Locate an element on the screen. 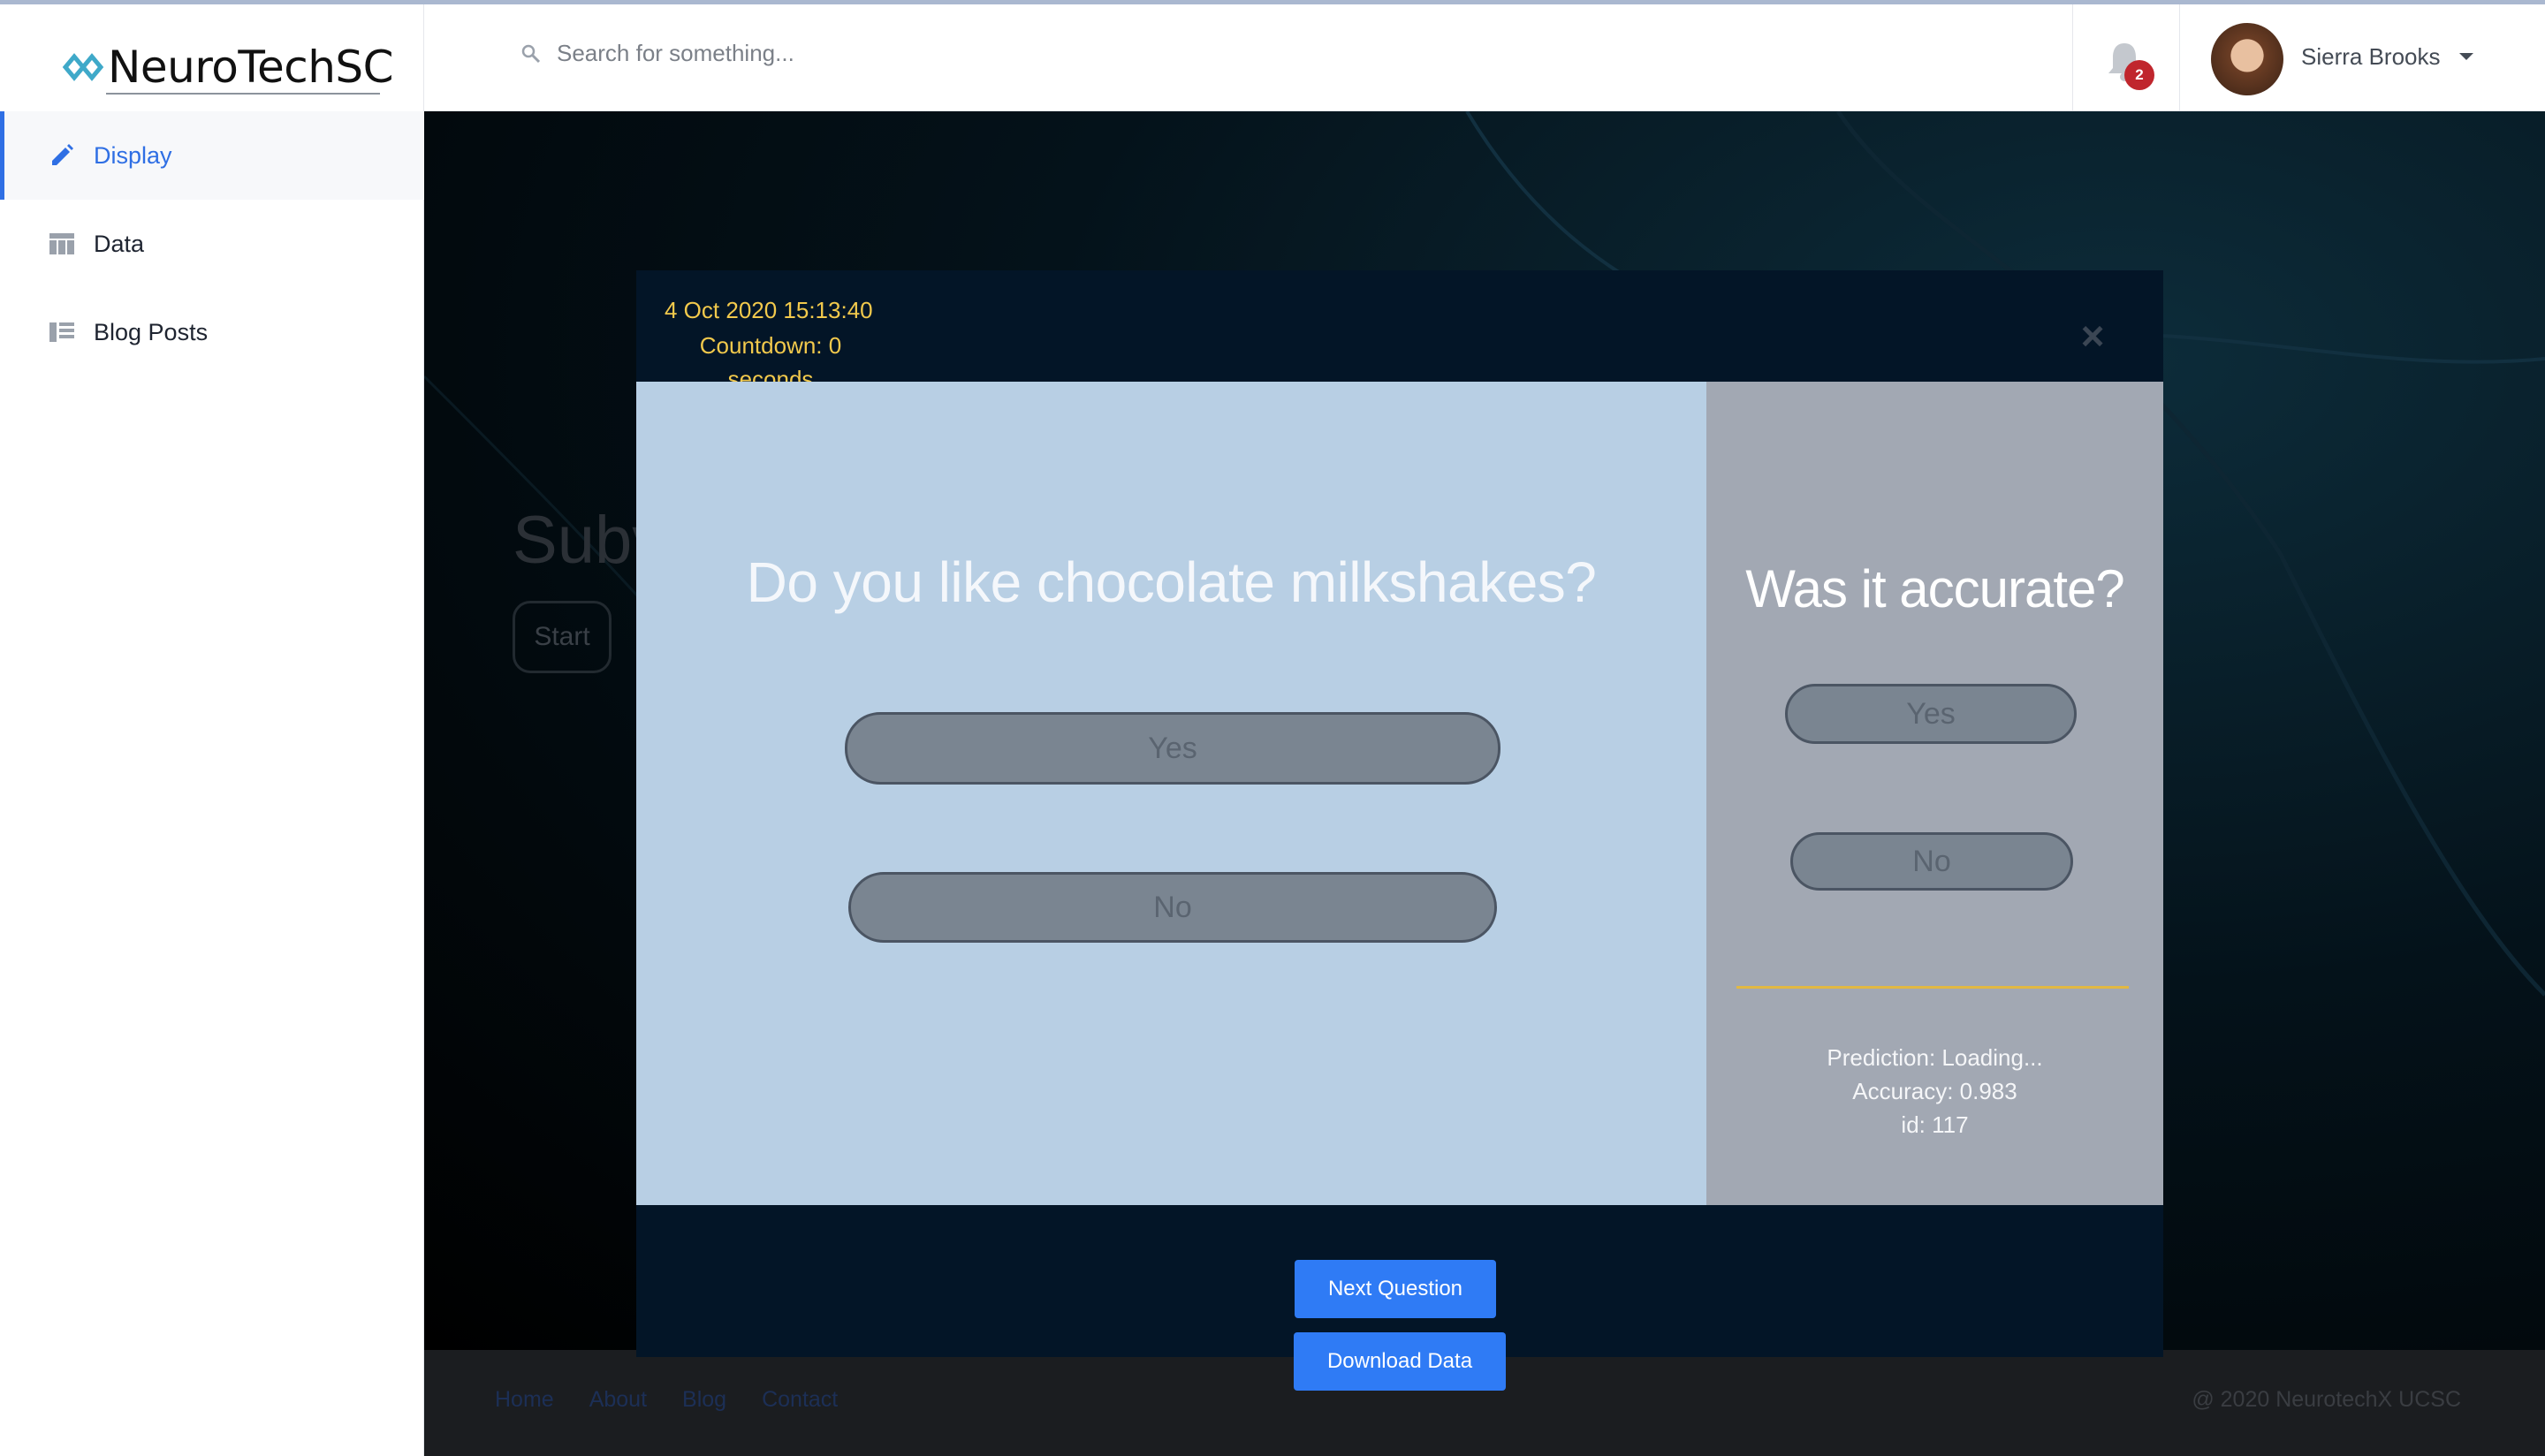  sidebar-item-label: Data is located at coordinates (119, 243).